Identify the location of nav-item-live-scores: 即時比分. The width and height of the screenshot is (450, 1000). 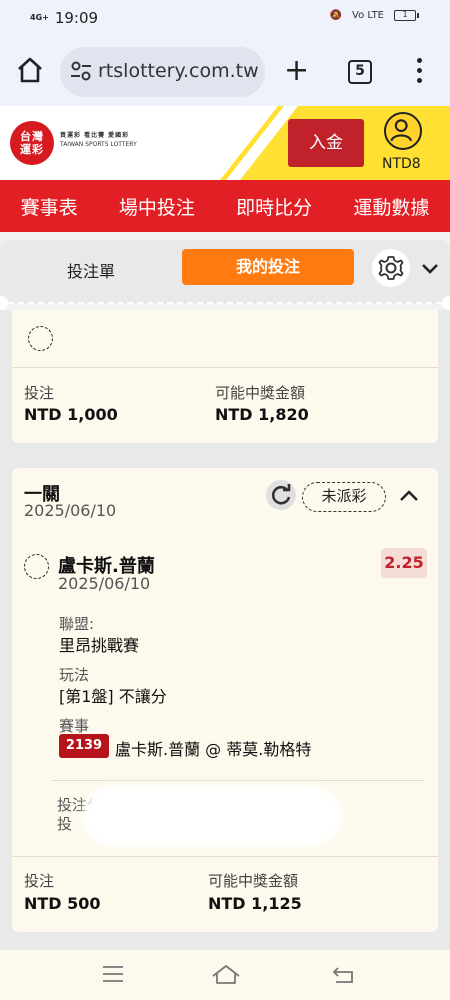
(274, 206).